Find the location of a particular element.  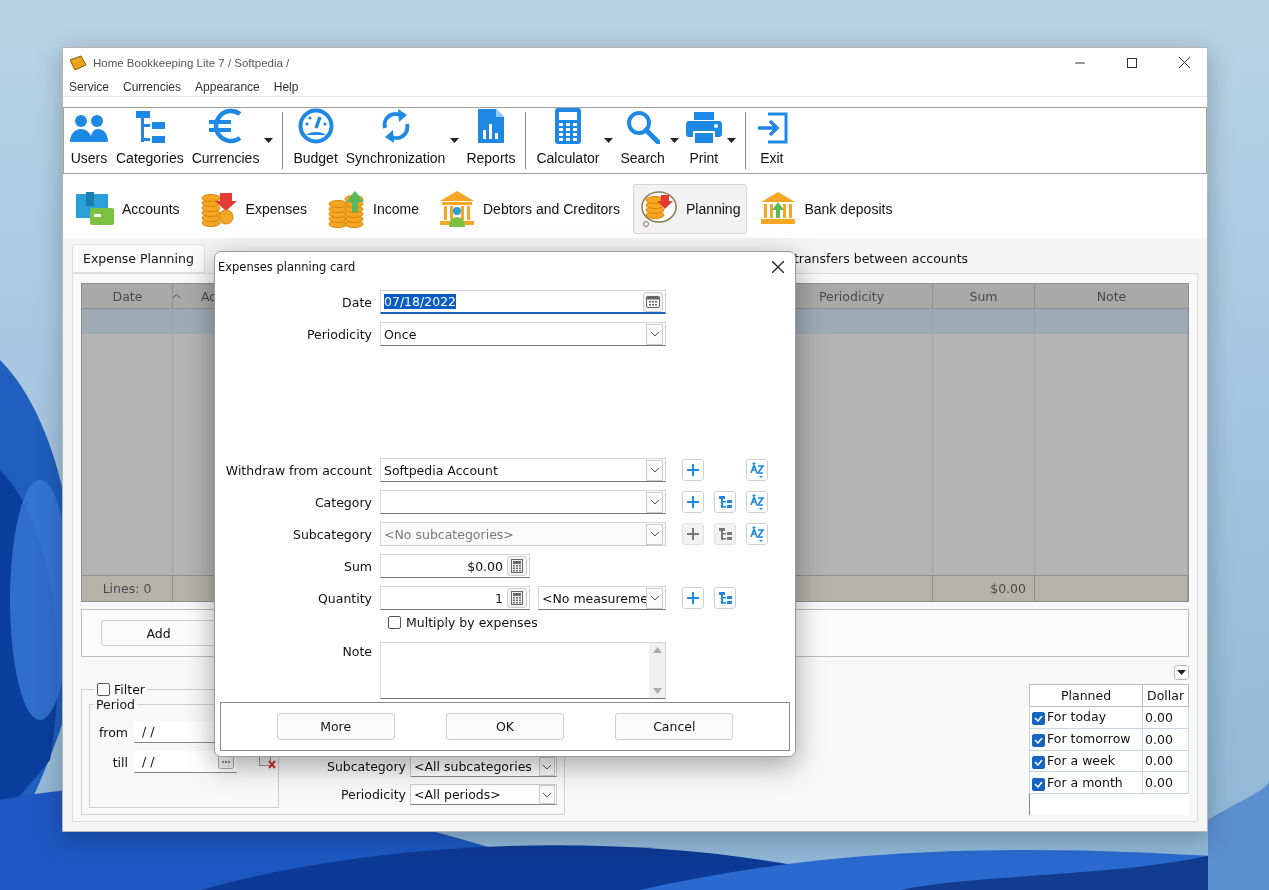

combo-box: Softpedia Account is located at coordinates (523, 470).